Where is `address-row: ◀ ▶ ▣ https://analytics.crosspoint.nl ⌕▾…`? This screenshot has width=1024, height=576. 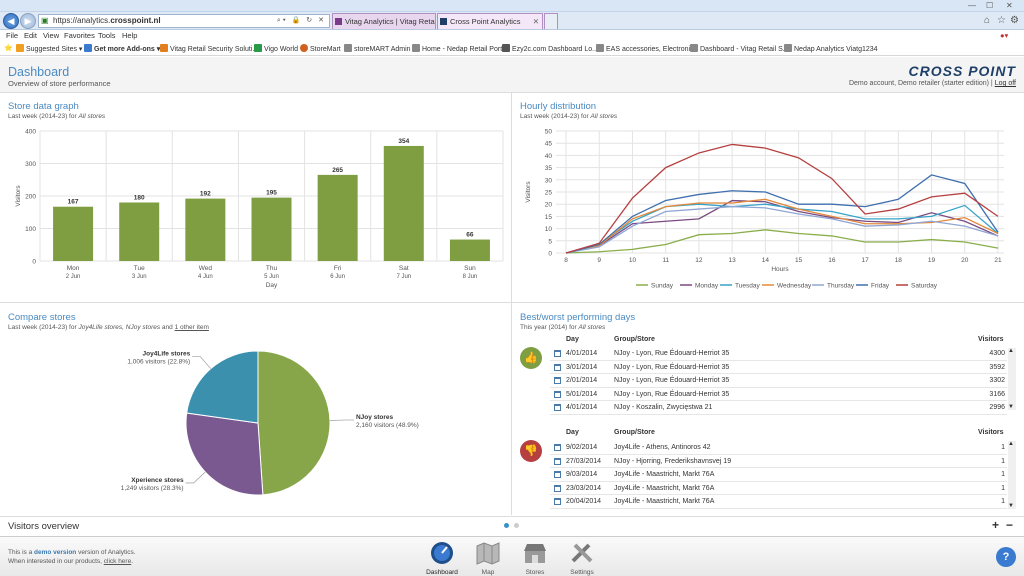
address-row: ◀ ▶ ▣ https://analytics.crosspoint.nl ⌕▾… is located at coordinates (512, 21).